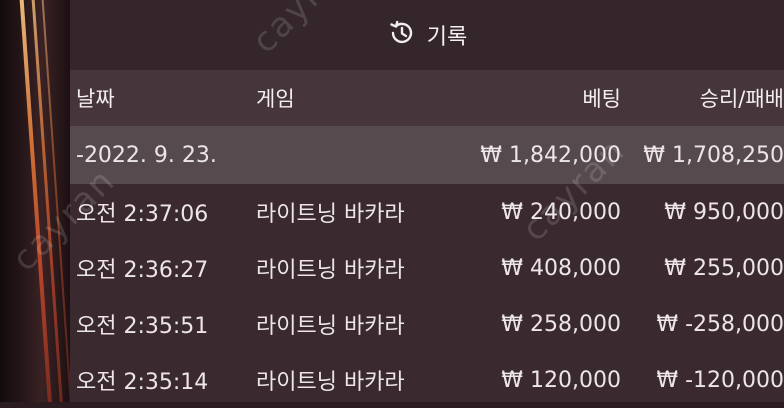 The image size is (784, 408). I want to click on history-icon, so click(402, 35).